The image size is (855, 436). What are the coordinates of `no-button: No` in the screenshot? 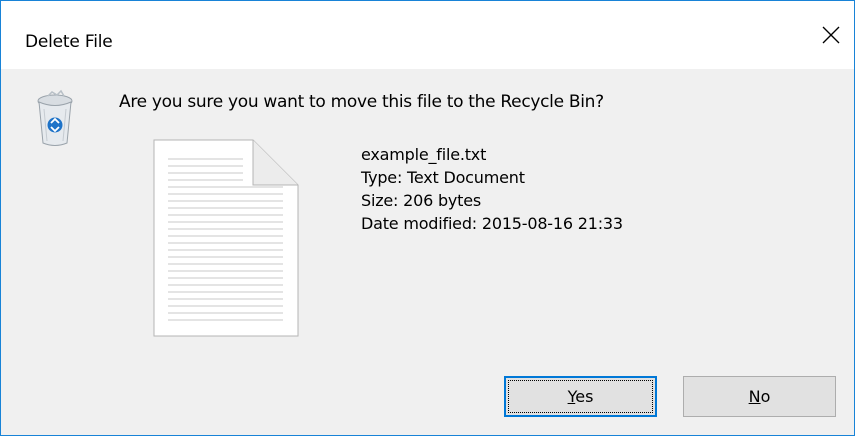 It's located at (759, 396).